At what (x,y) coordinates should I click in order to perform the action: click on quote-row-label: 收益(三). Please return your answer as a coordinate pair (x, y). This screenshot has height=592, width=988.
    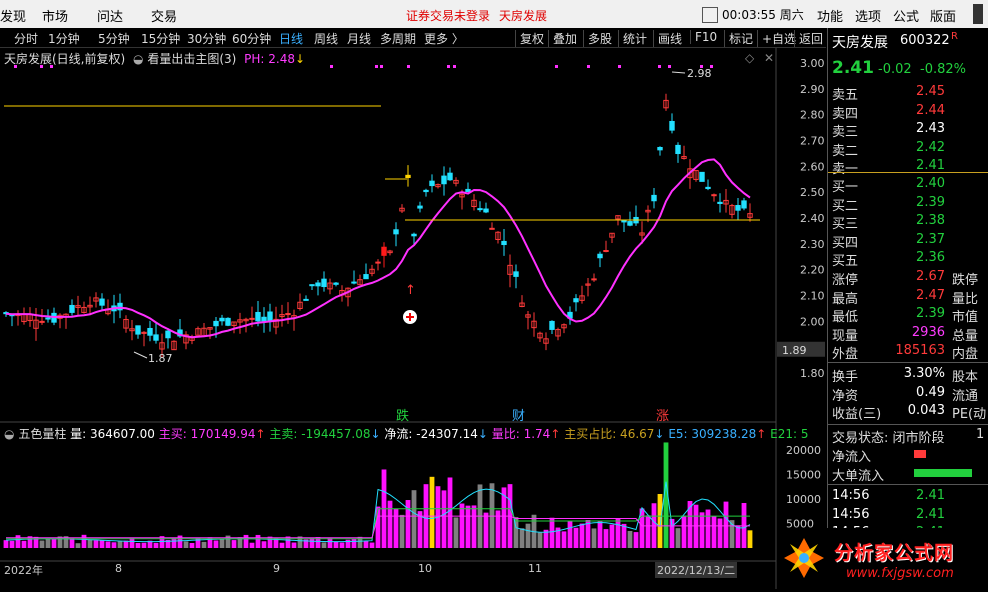
    Looking at the image, I should click on (857, 415).